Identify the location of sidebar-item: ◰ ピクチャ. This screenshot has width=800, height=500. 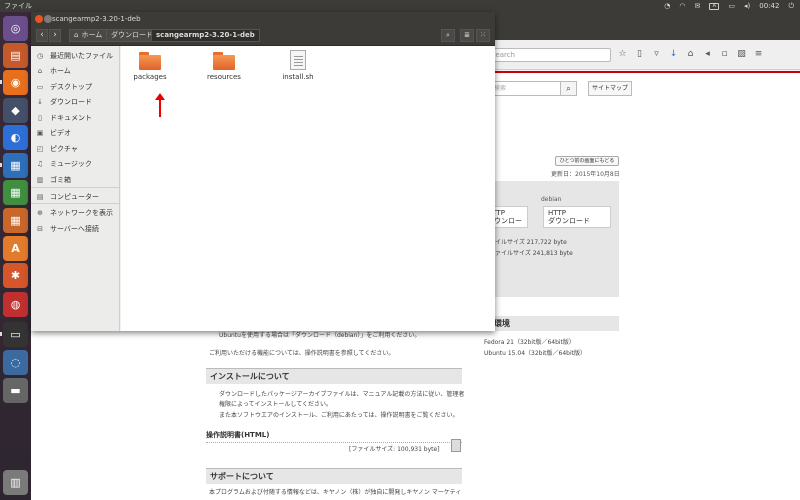
(75, 148).